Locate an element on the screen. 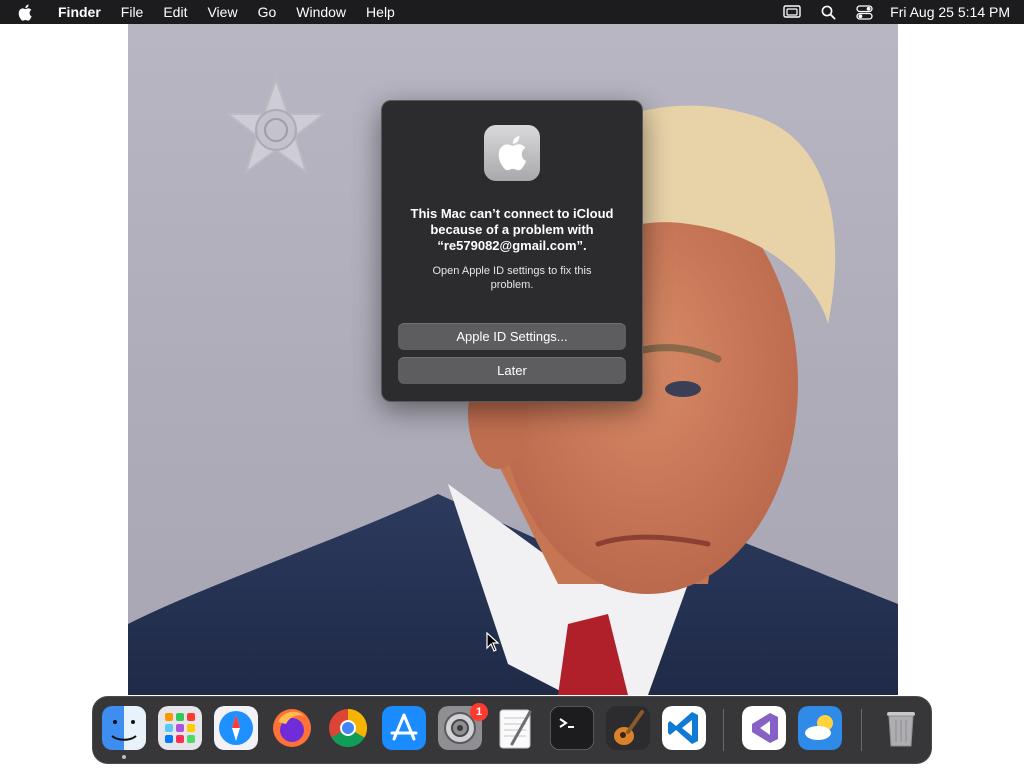 Image resolution: width=1024 pixels, height=768 pixels. dock-garageband is located at coordinates (628, 728).